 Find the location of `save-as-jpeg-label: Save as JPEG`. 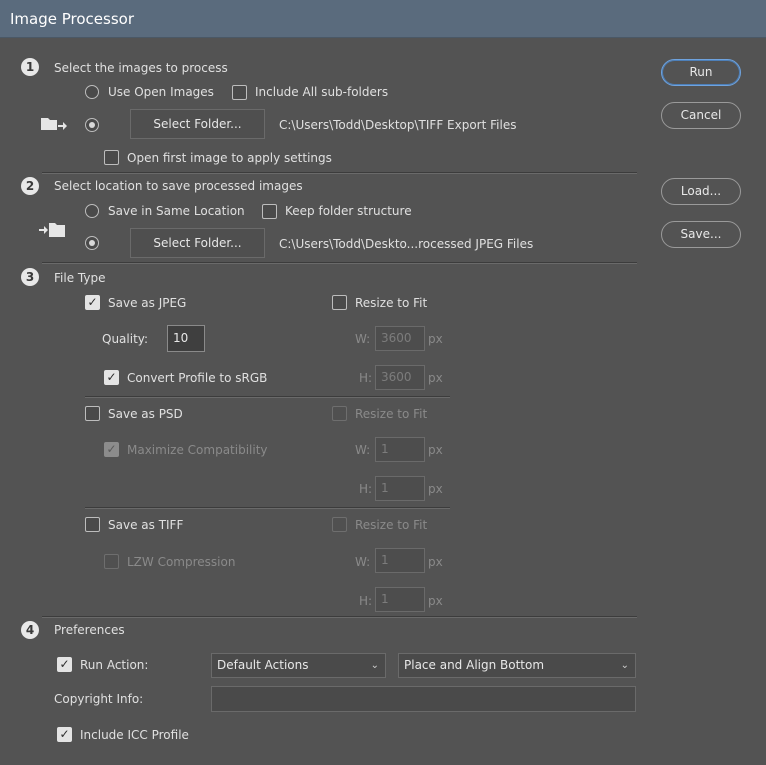

save-as-jpeg-label: Save as JPEG is located at coordinates (147, 303).